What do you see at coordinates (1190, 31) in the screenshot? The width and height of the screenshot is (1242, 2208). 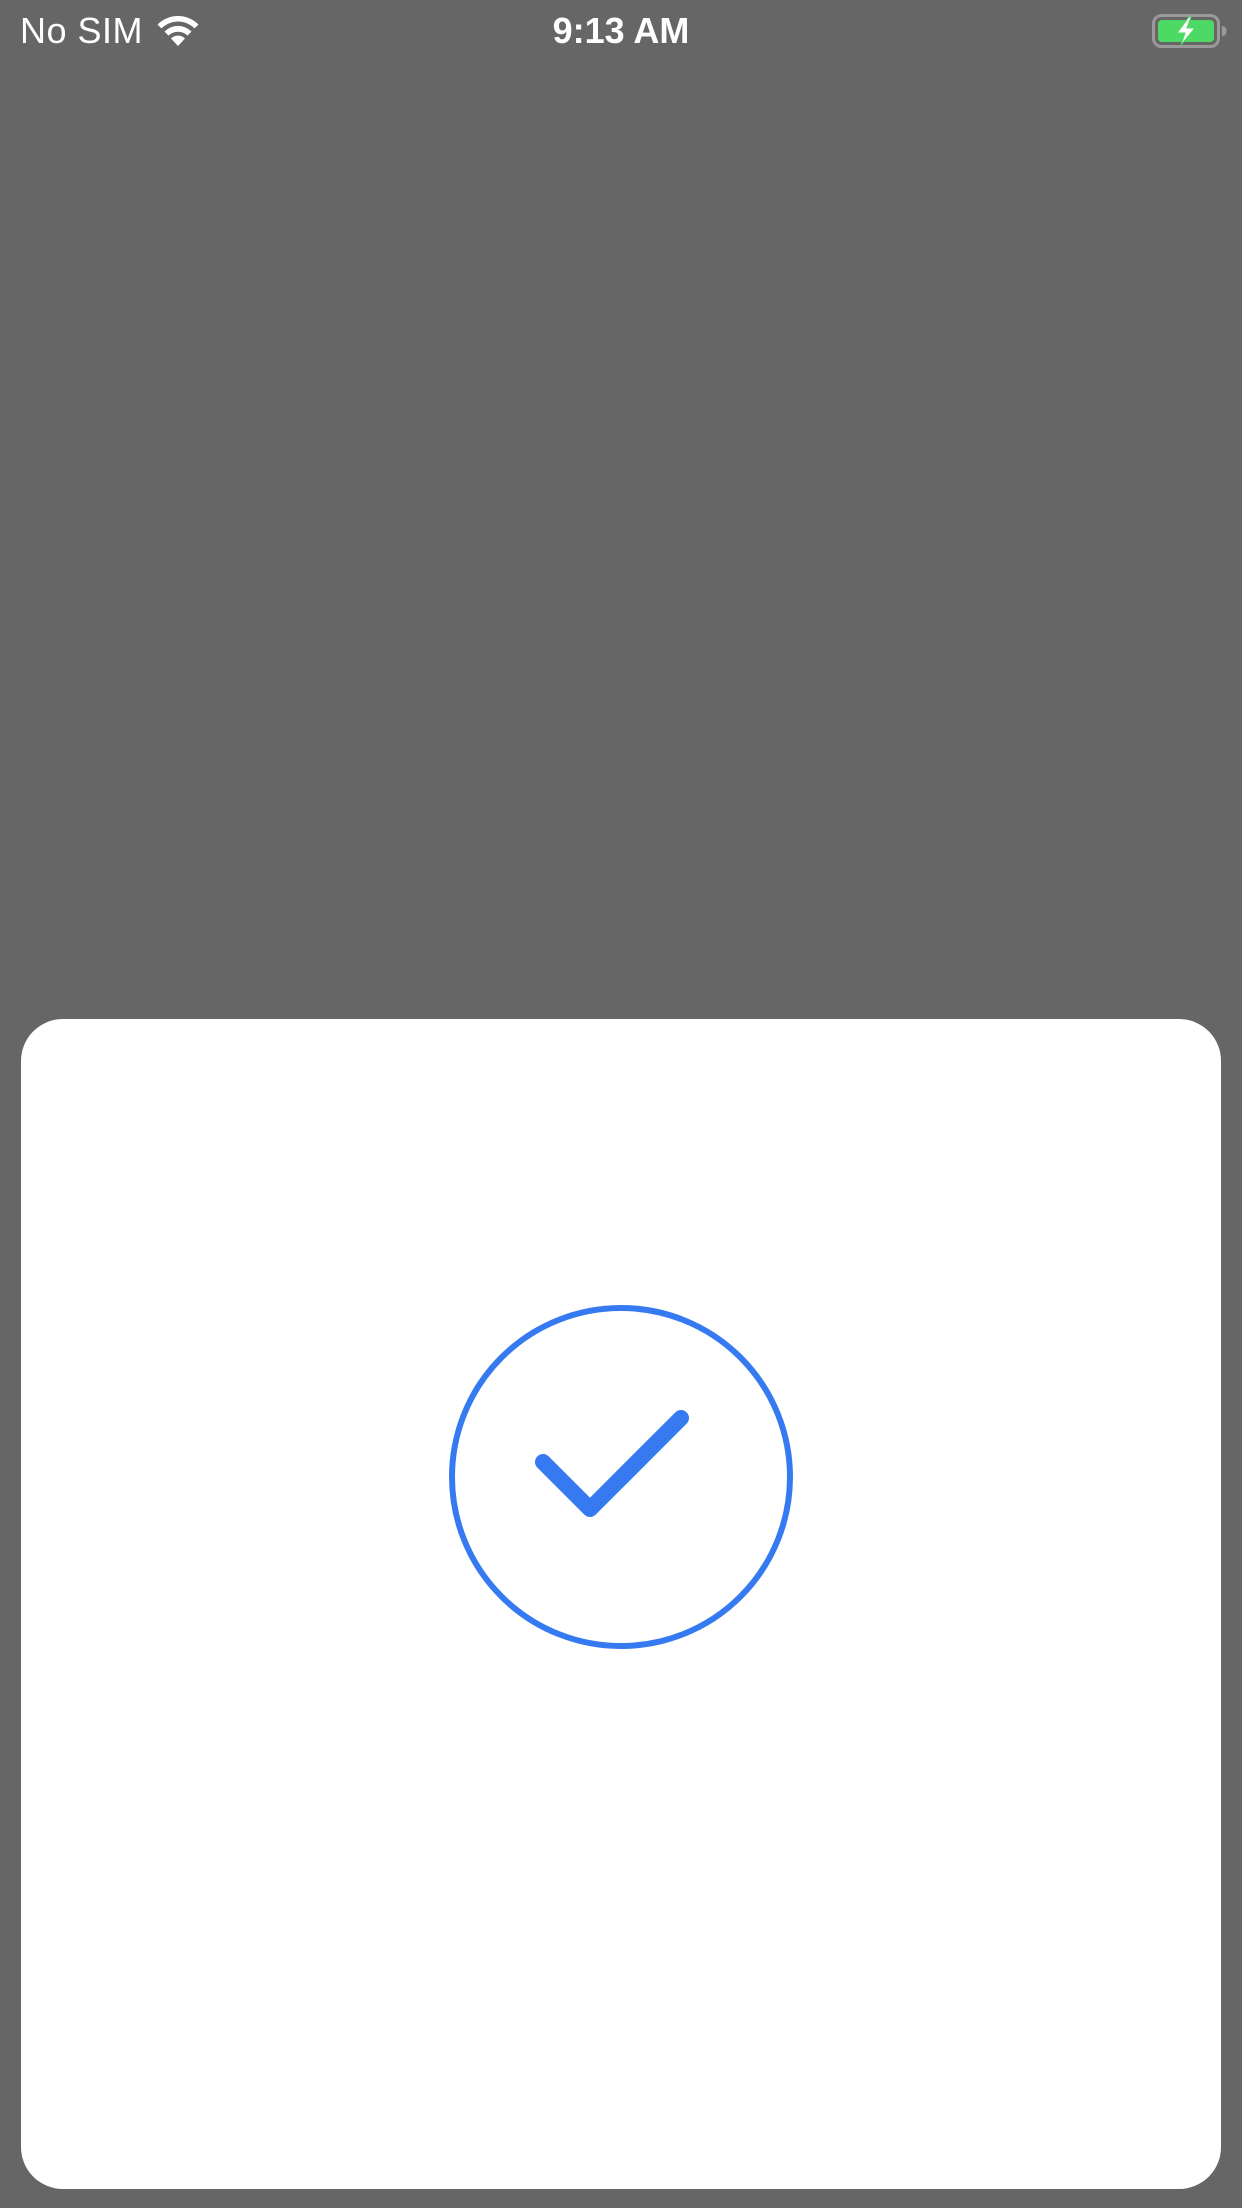 I see `battery-charging-icon` at bounding box center [1190, 31].